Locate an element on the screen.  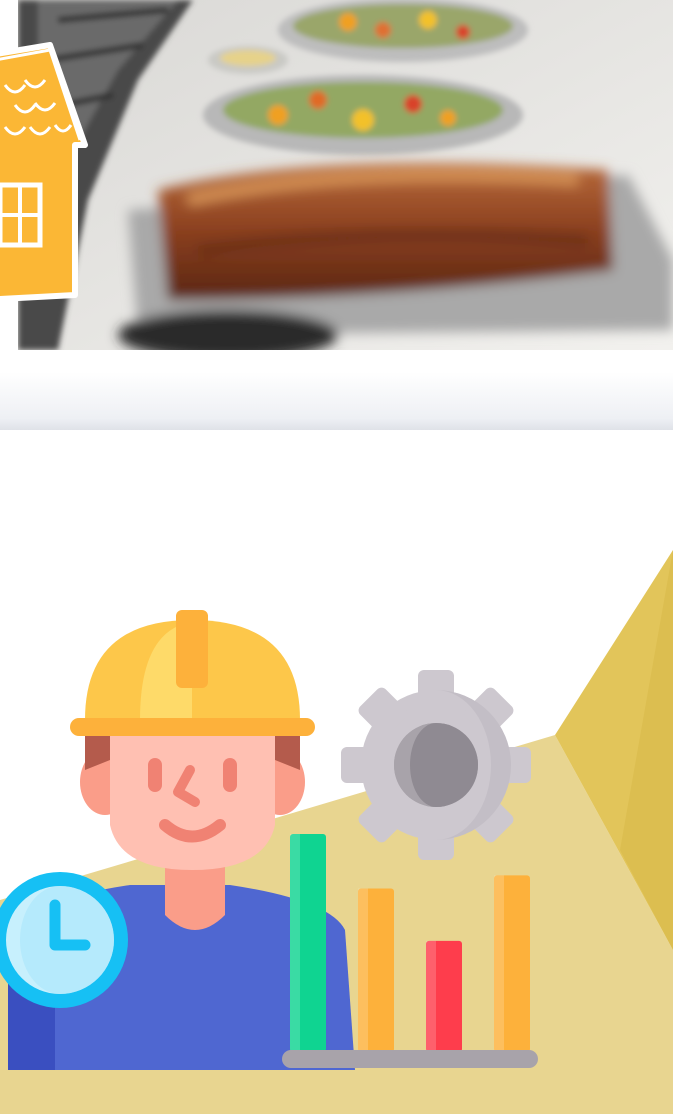
house-logo-icon is located at coordinates (45, 170).